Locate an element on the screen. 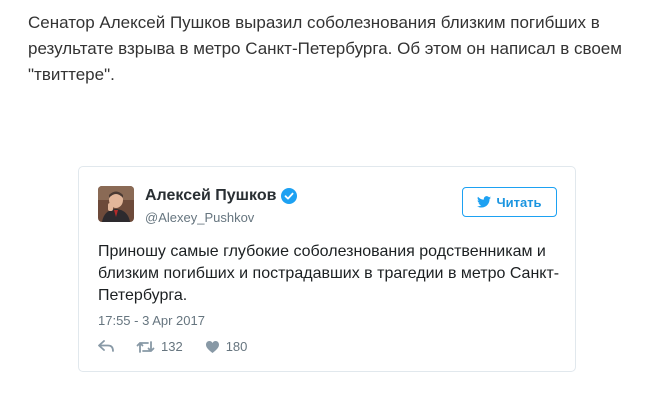 Image resolution: width=654 pixels, height=419 pixels. follow-button: Читать is located at coordinates (509, 202).